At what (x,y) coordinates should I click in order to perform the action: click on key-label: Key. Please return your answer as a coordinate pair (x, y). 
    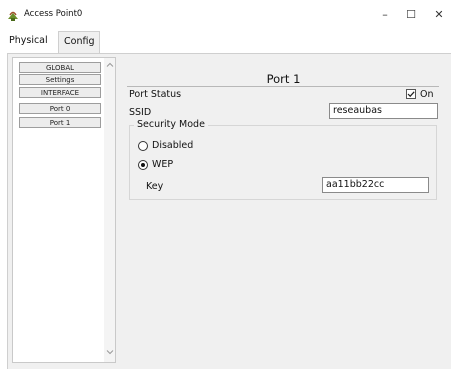
    Looking at the image, I should click on (155, 186).